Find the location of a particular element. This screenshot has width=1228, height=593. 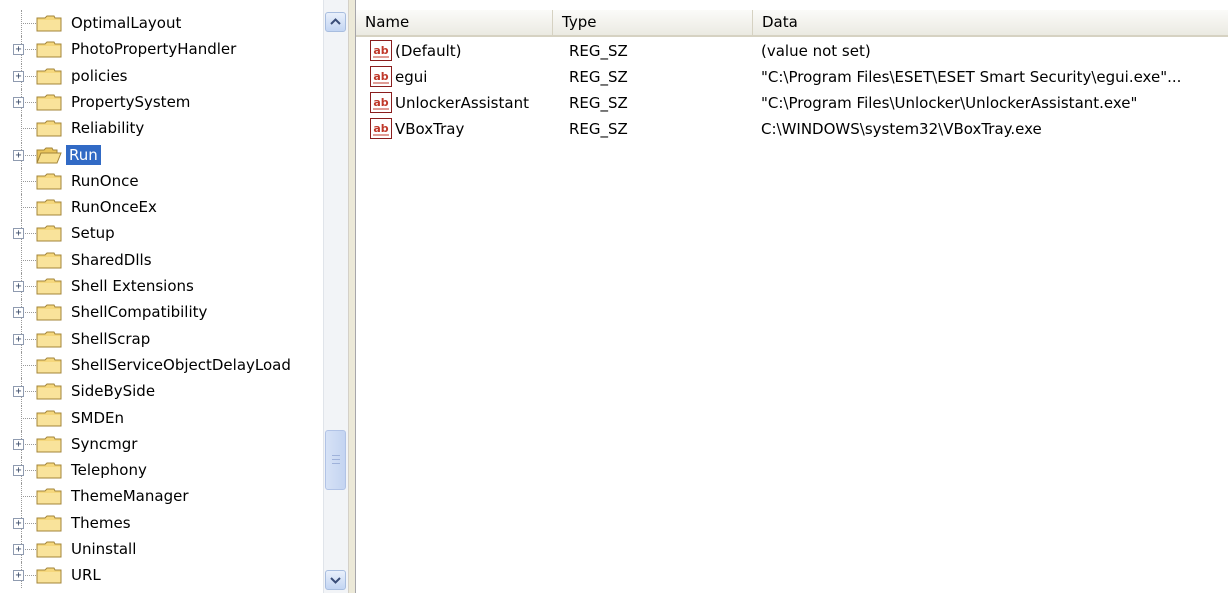

tree-item: Reliability is located at coordinates (161, 128).